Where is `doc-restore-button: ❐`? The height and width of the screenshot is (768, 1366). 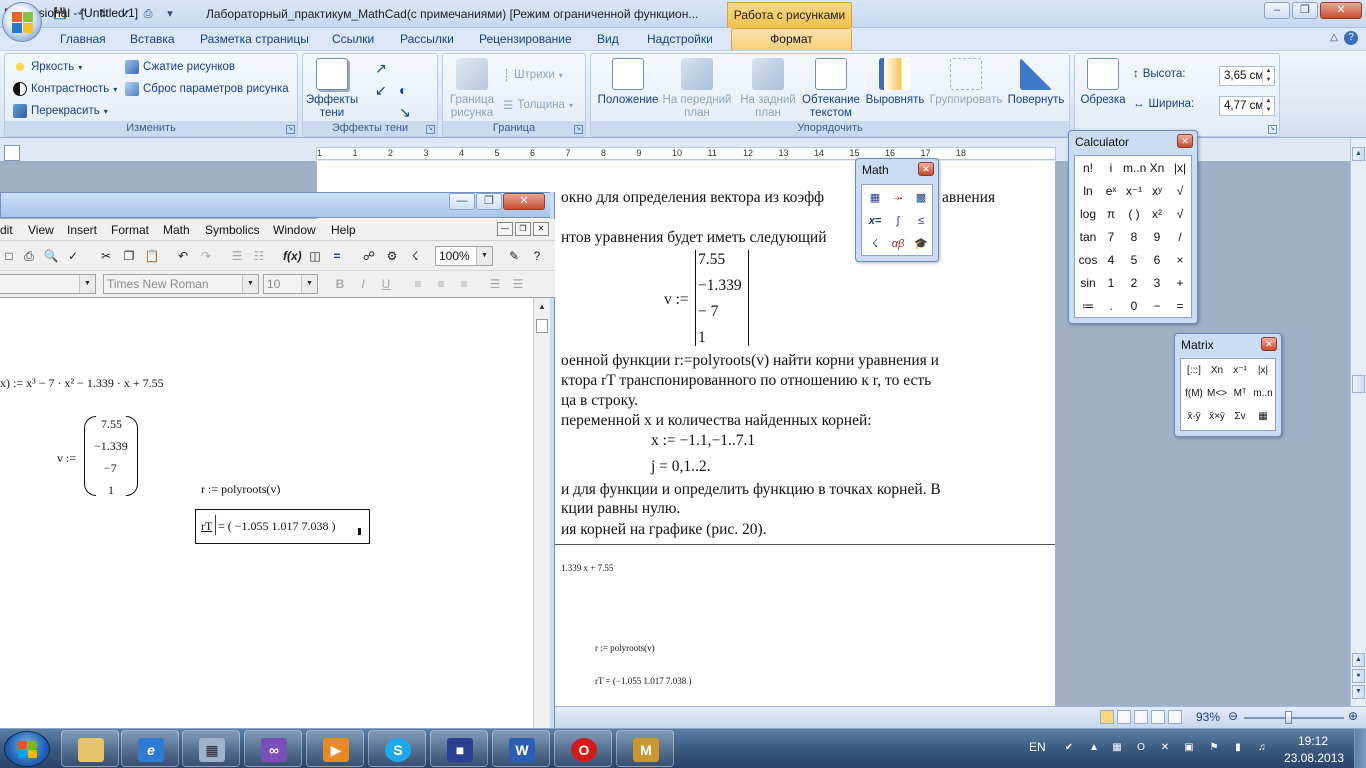 doc-restore-button: ❐ is located at coordinates (523, 229).